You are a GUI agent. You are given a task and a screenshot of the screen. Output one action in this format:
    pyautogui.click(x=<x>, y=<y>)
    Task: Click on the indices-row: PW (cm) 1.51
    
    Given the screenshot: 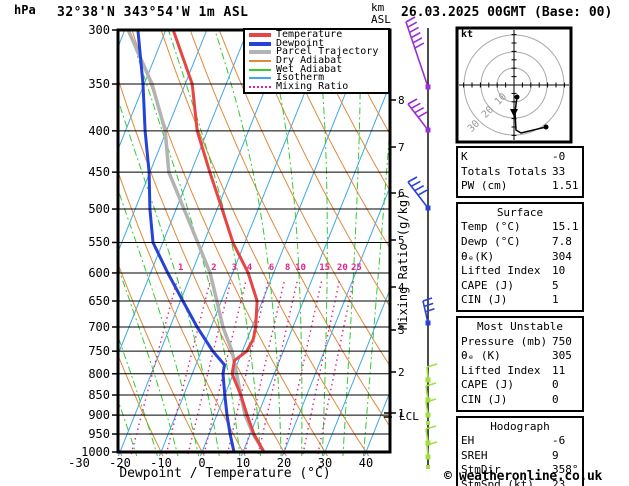 What is the action you would take?
    pyautogui.click(x=520, y=186)
    